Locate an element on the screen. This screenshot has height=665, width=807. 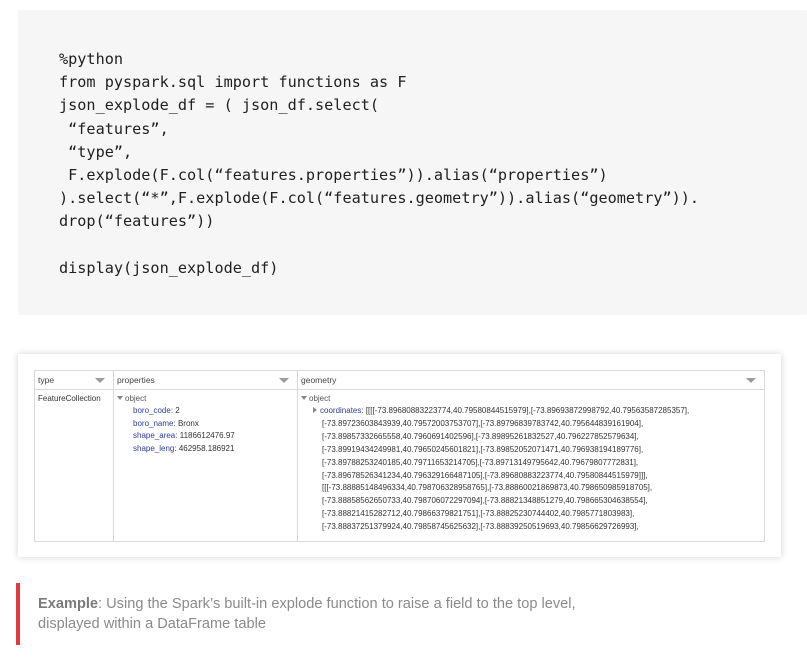
column-header-label: geometry is located at coordinates (319, 380).